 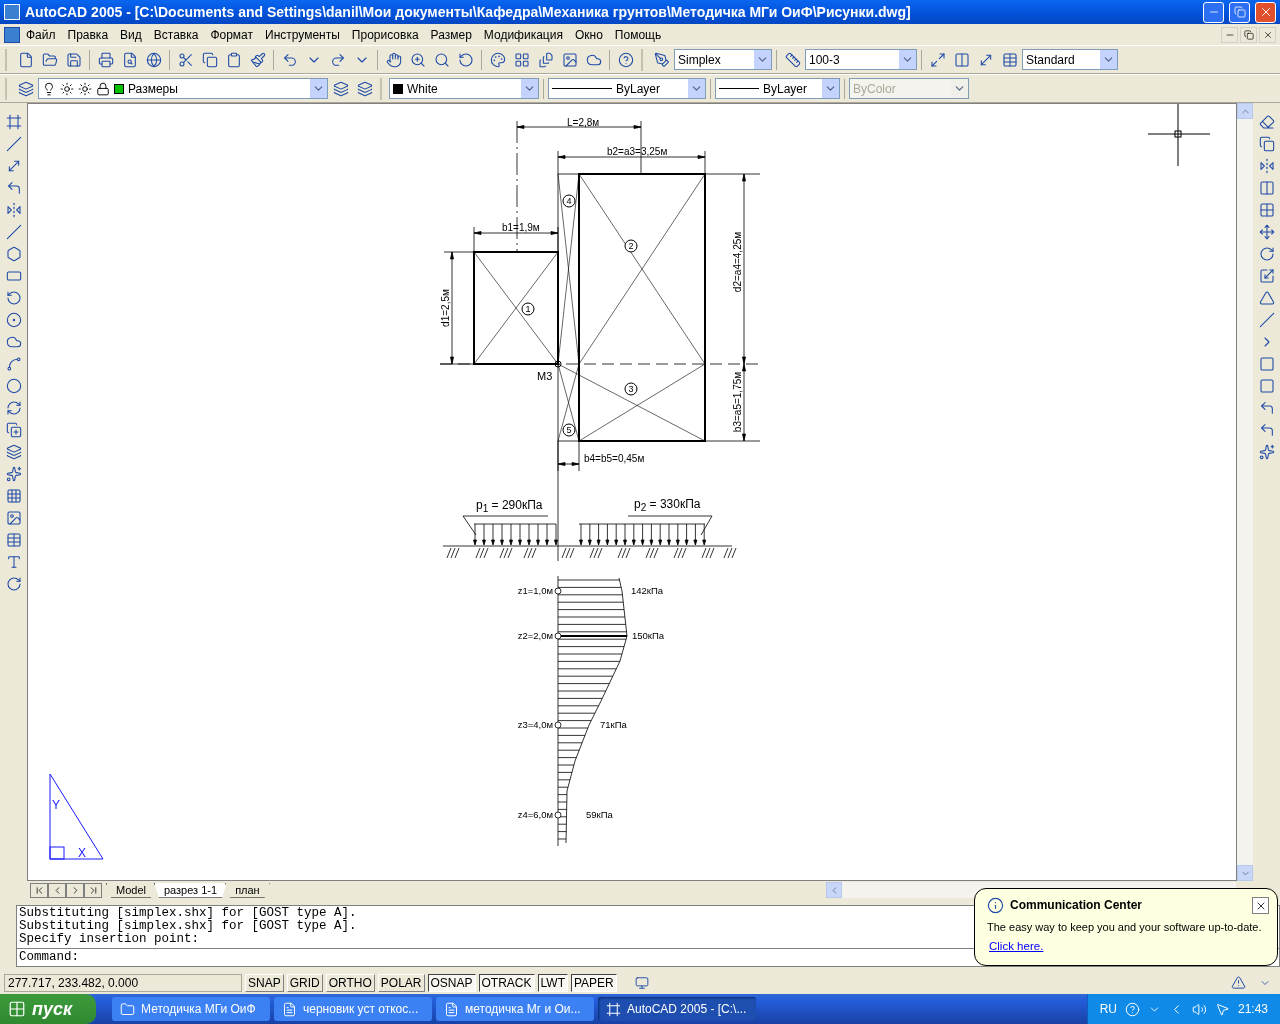 I want to click on region-number: 4, so click(x=569, y=201).